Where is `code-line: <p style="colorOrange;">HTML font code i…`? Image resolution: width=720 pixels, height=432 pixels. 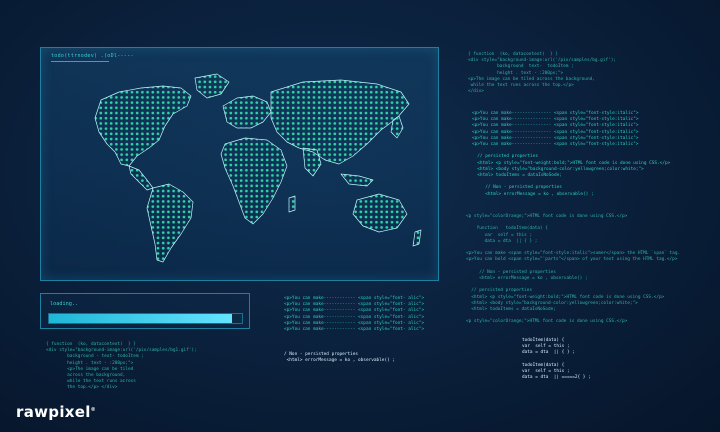 code-line: <p style="colorOrange;">HTML font code i… is located at coordinates (547, 322).